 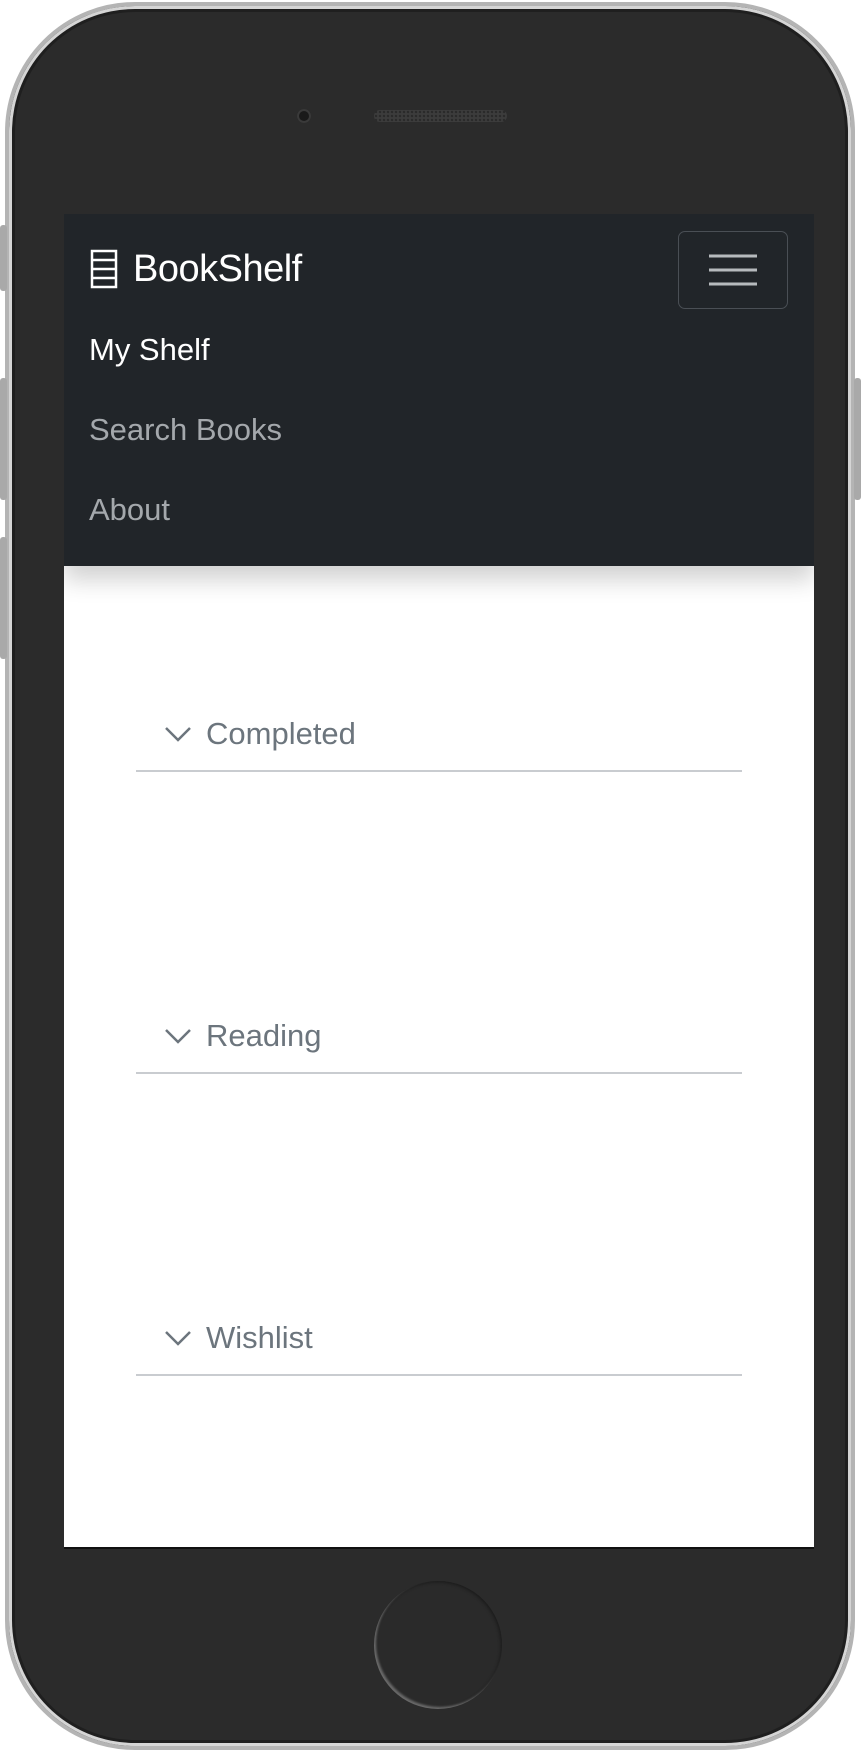 I want to click on navbar-toggler-button, so click(x=733, y=270).